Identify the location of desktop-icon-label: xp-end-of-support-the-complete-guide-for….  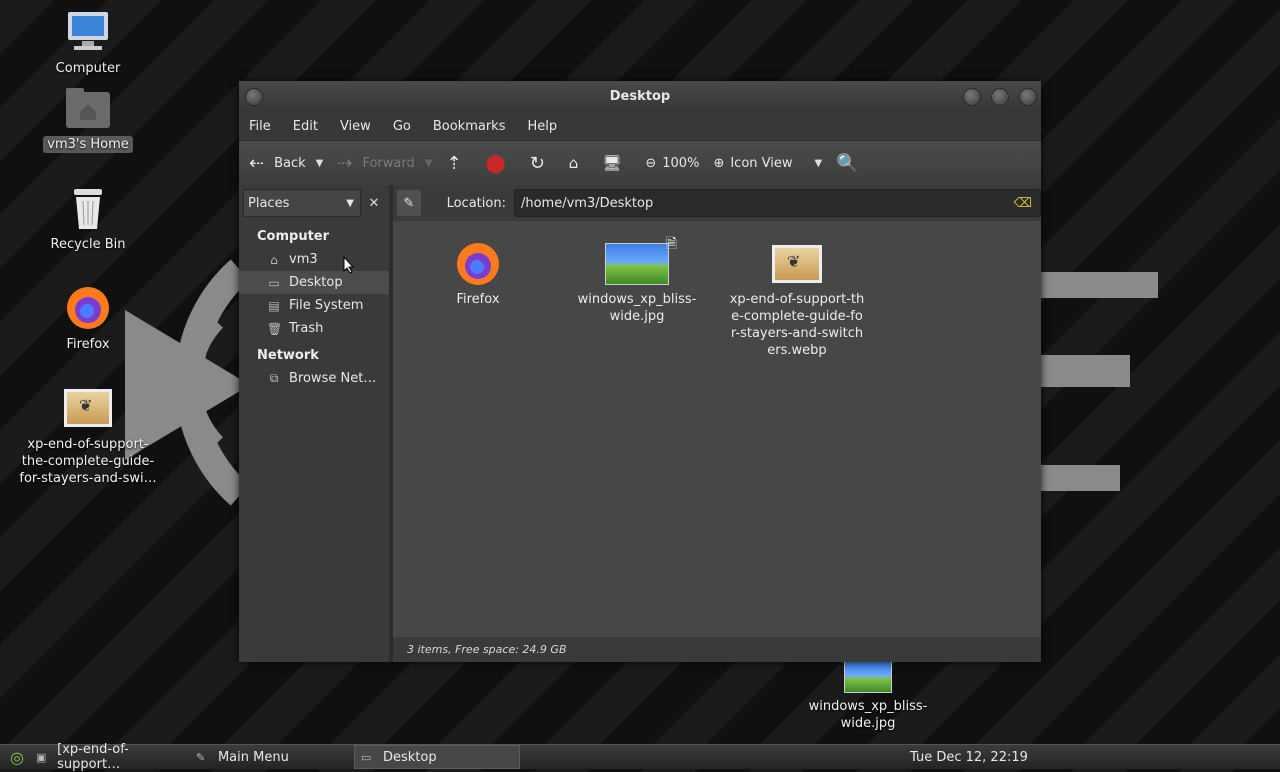
(88, 461).